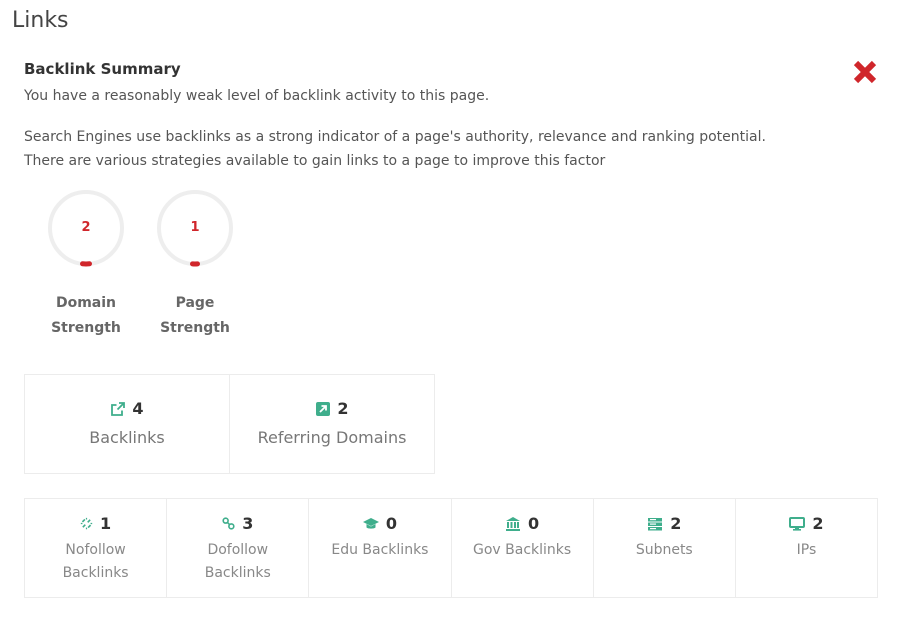 This screenshot has width=904, height=624. Describe the element at coordinates (655, 523) in the screenshot. I see `server-icon` at that location.